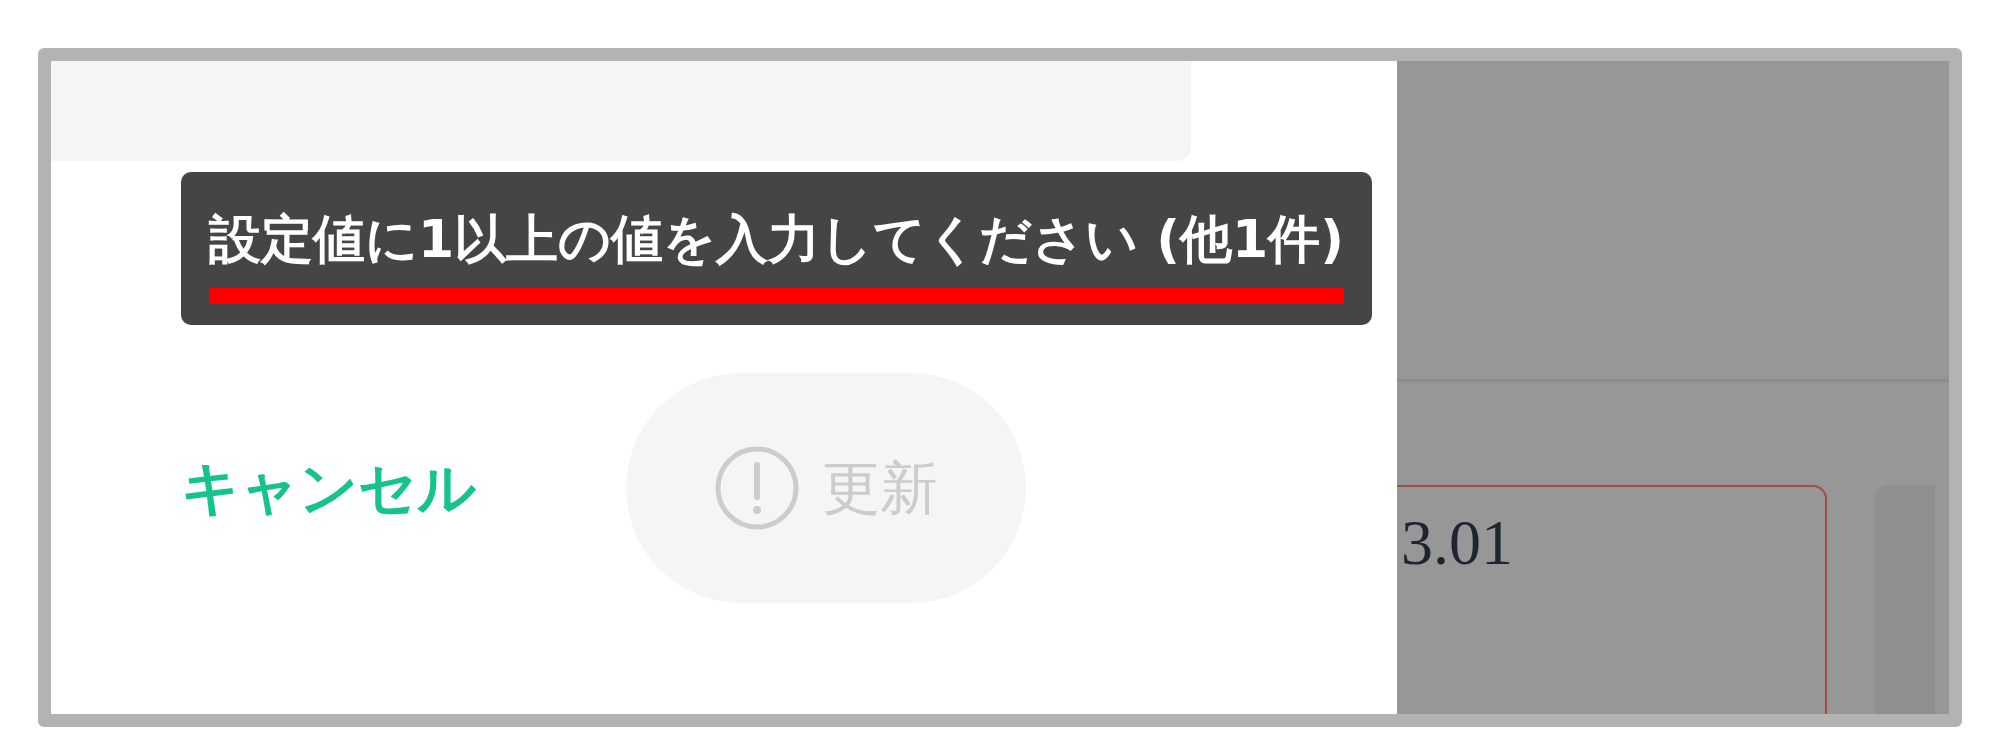  Describe the element at coordinates (757, 488) in the screenshot. I see `exclamation-icon` at that location.